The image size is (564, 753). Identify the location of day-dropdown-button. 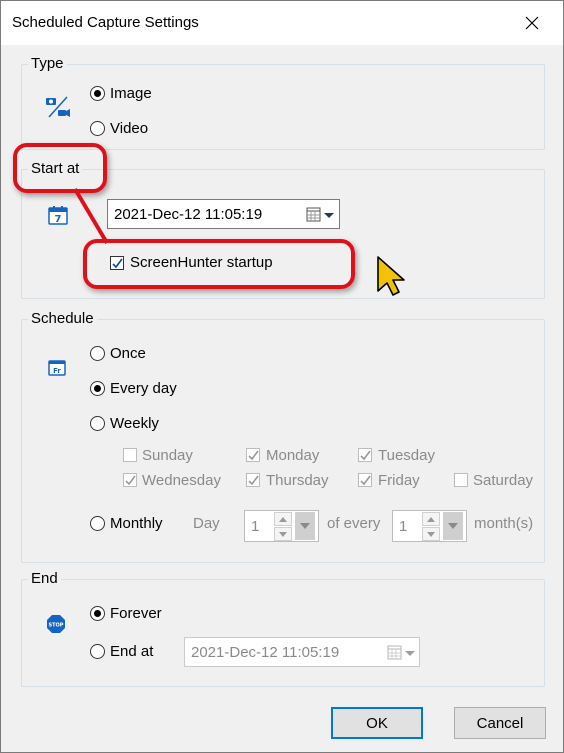
(305, 526).